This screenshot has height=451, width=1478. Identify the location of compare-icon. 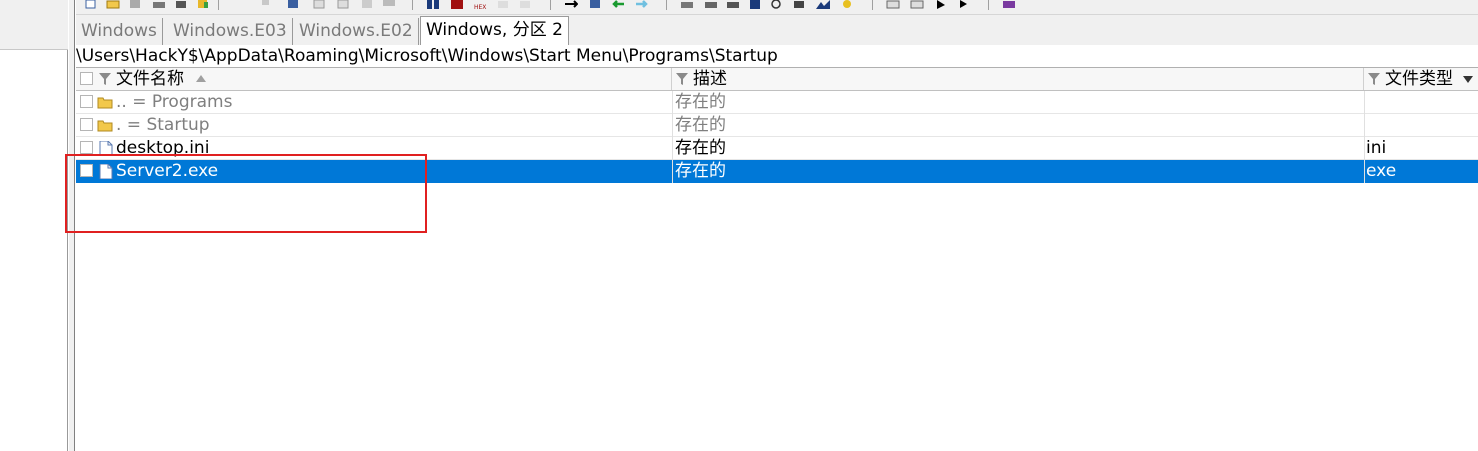
(823, 4).